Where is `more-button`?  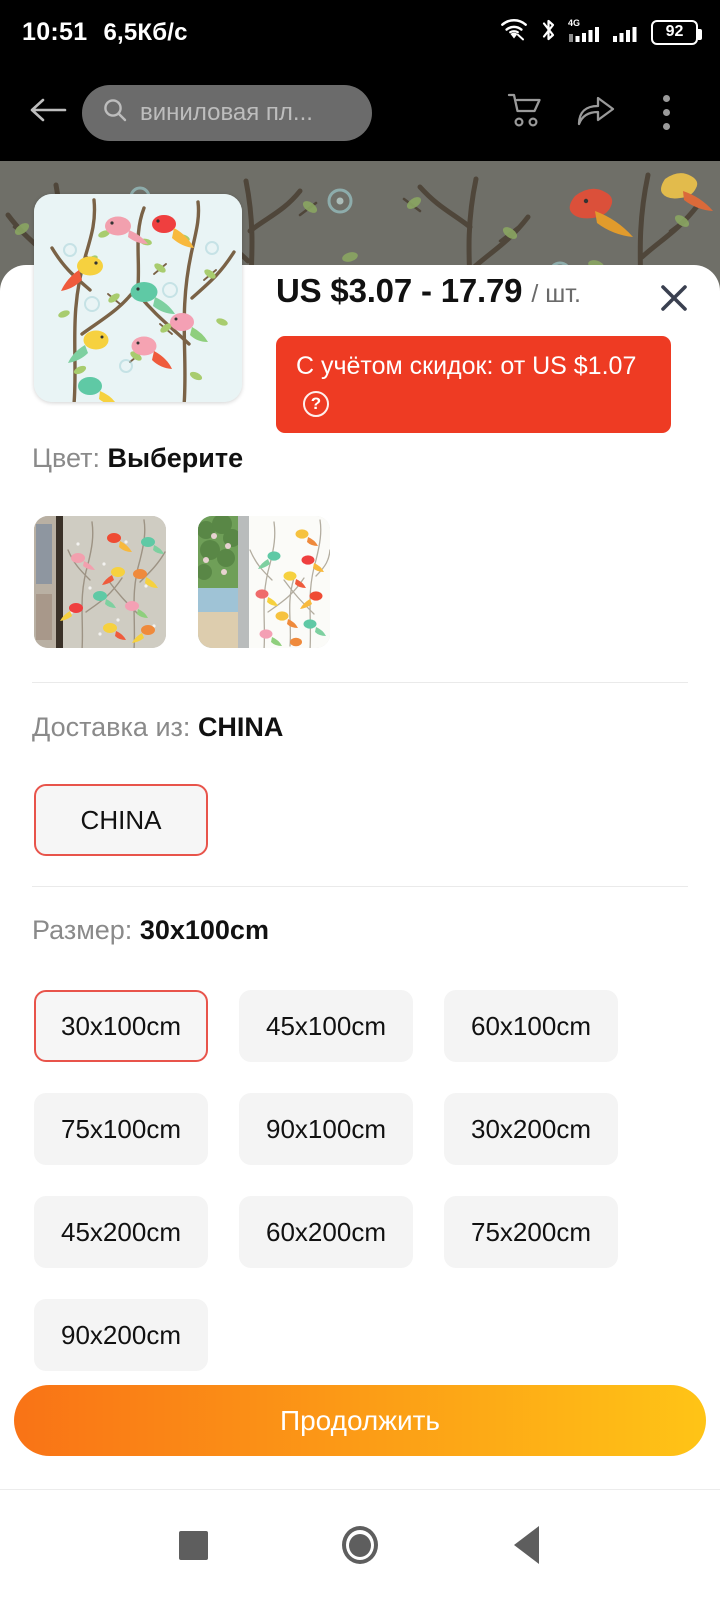
more-button is located at coordinates (666, 113).